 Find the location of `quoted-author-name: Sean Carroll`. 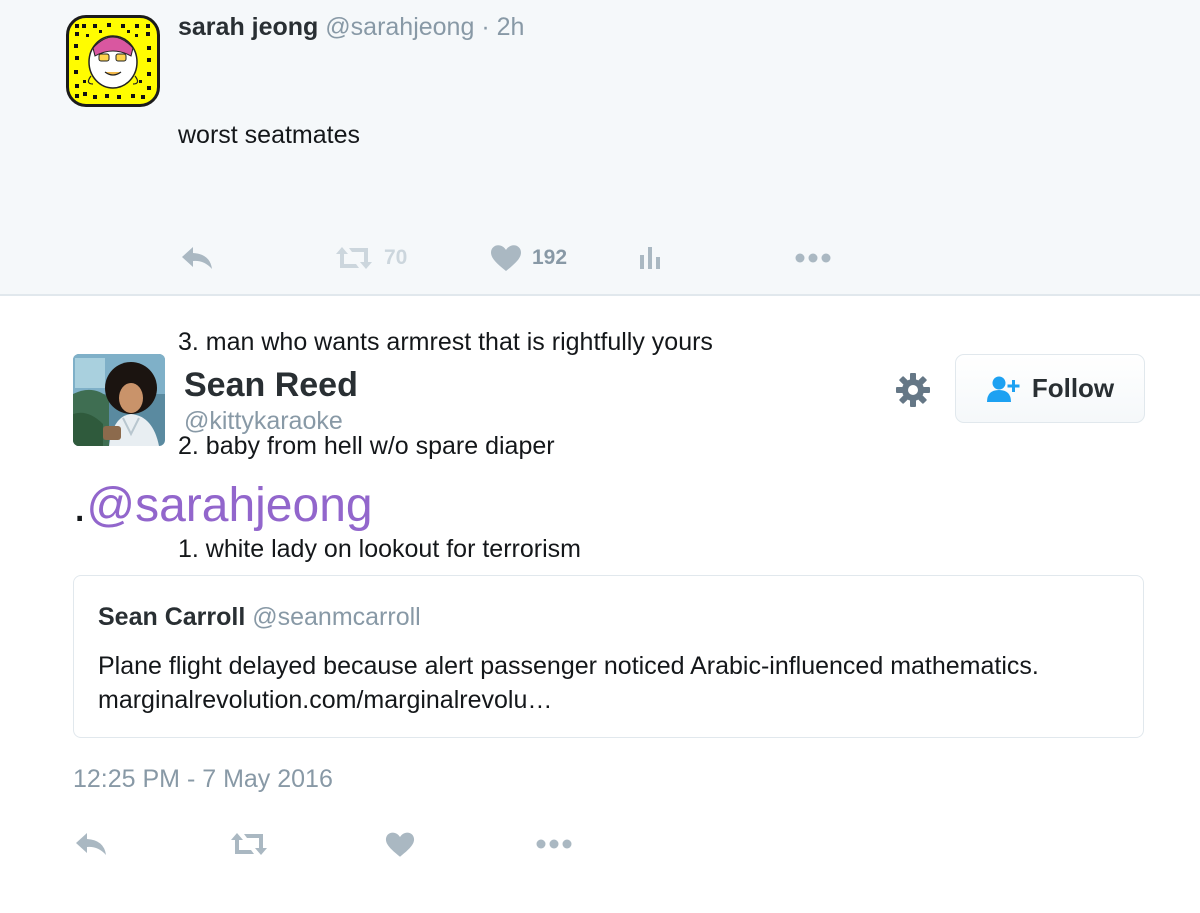

quoted-author-name: Sean Carroll is located at coordinates (172, 617).